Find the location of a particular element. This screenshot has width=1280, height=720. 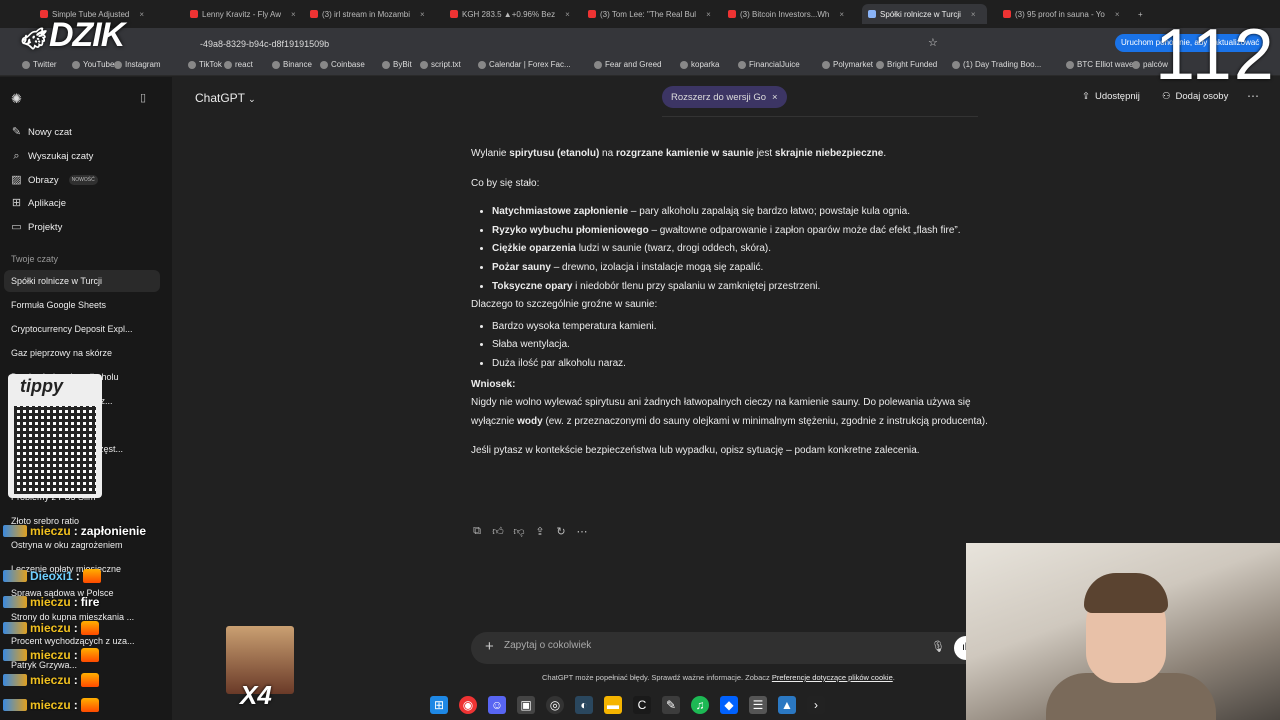

thumbs-down-icon: 👎︎ is located at coordinates (519, 531).